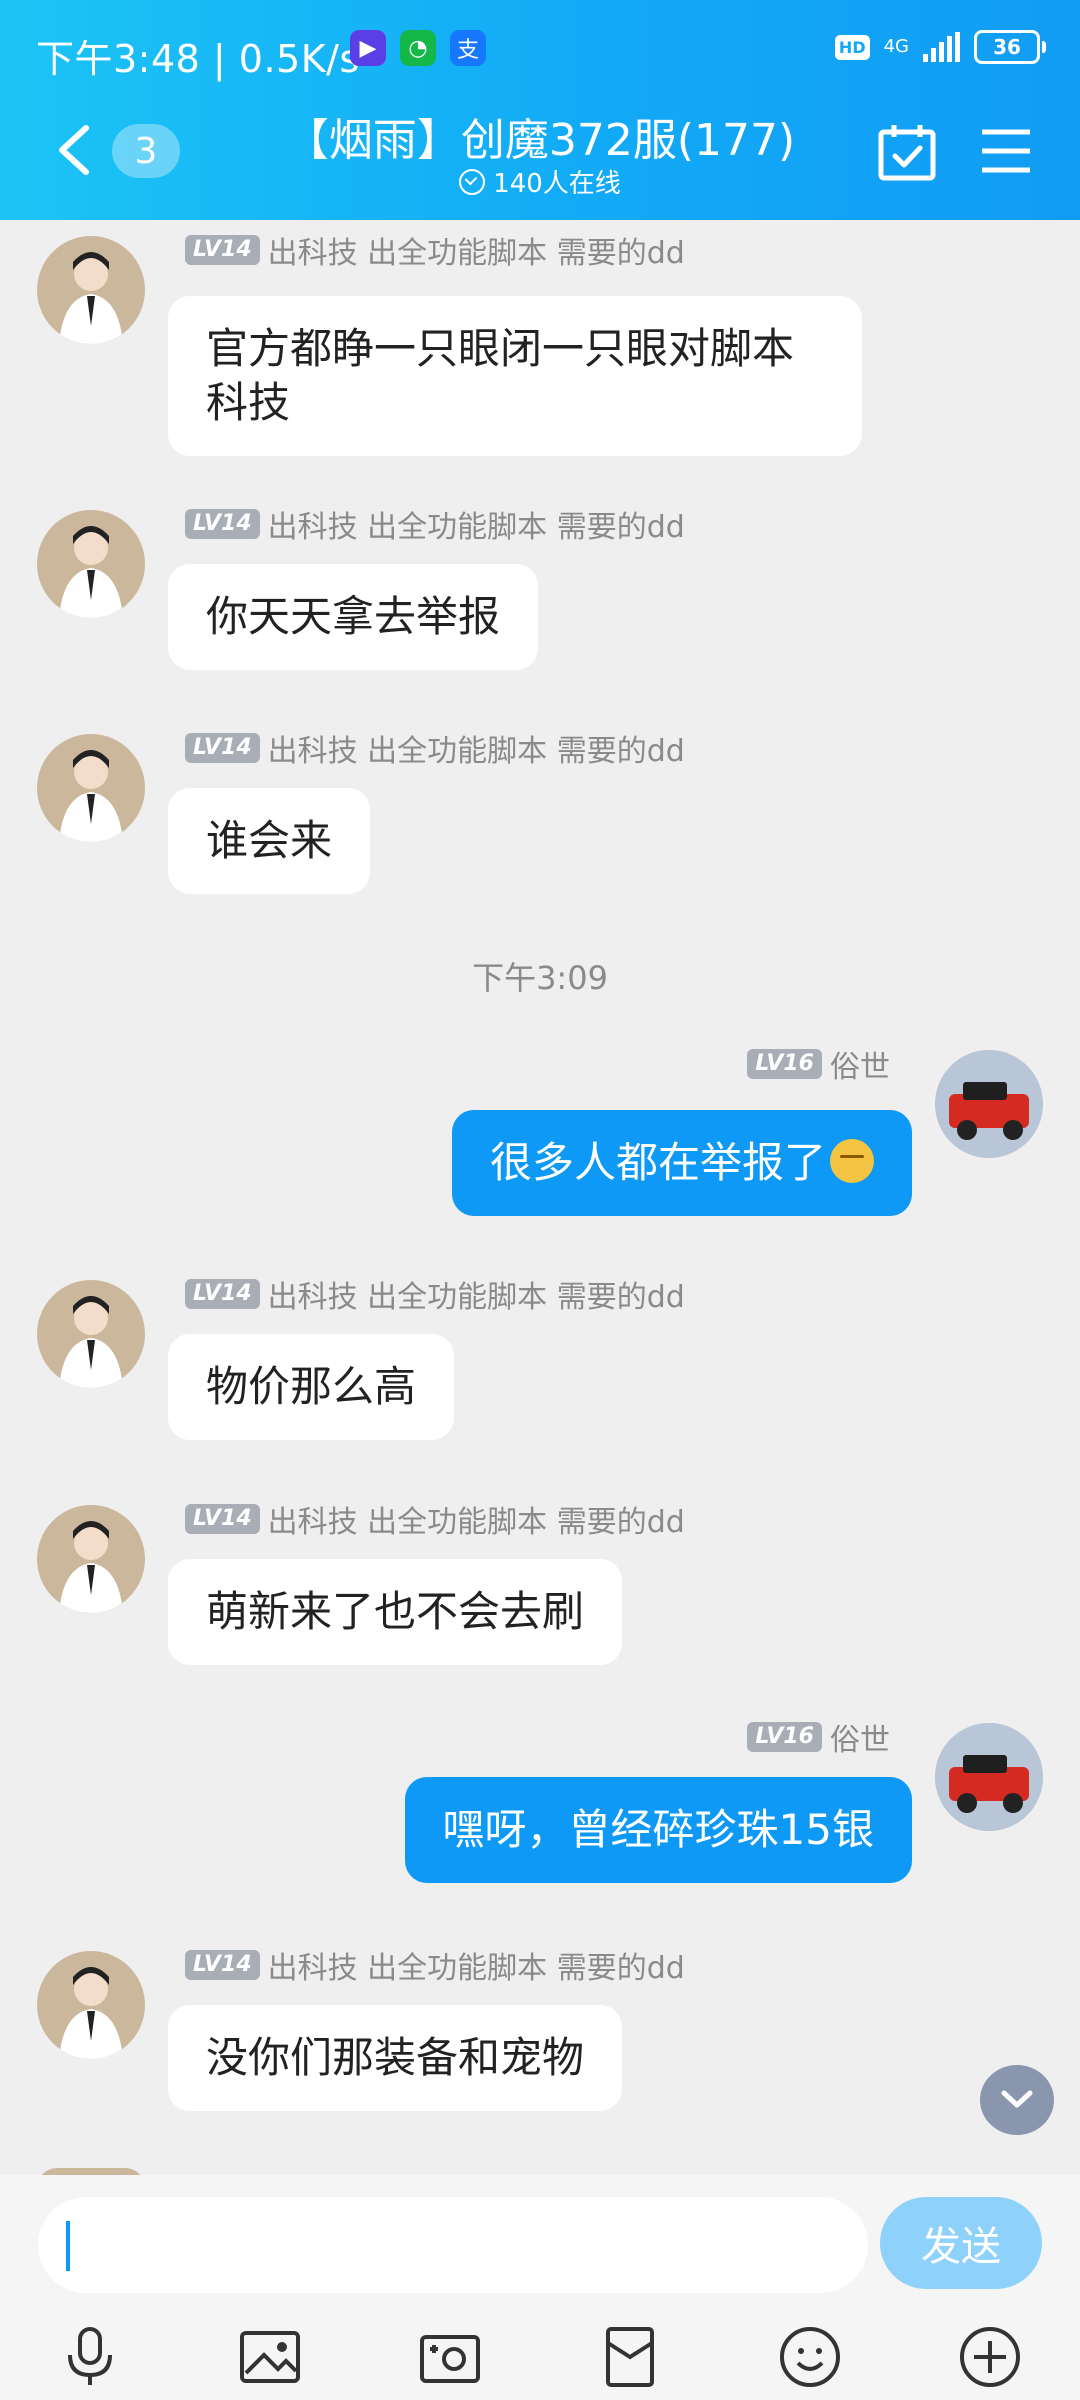 This screenshot has height=2400, width=1080. I want to click on calendar-check-icon, so click(907, 152).